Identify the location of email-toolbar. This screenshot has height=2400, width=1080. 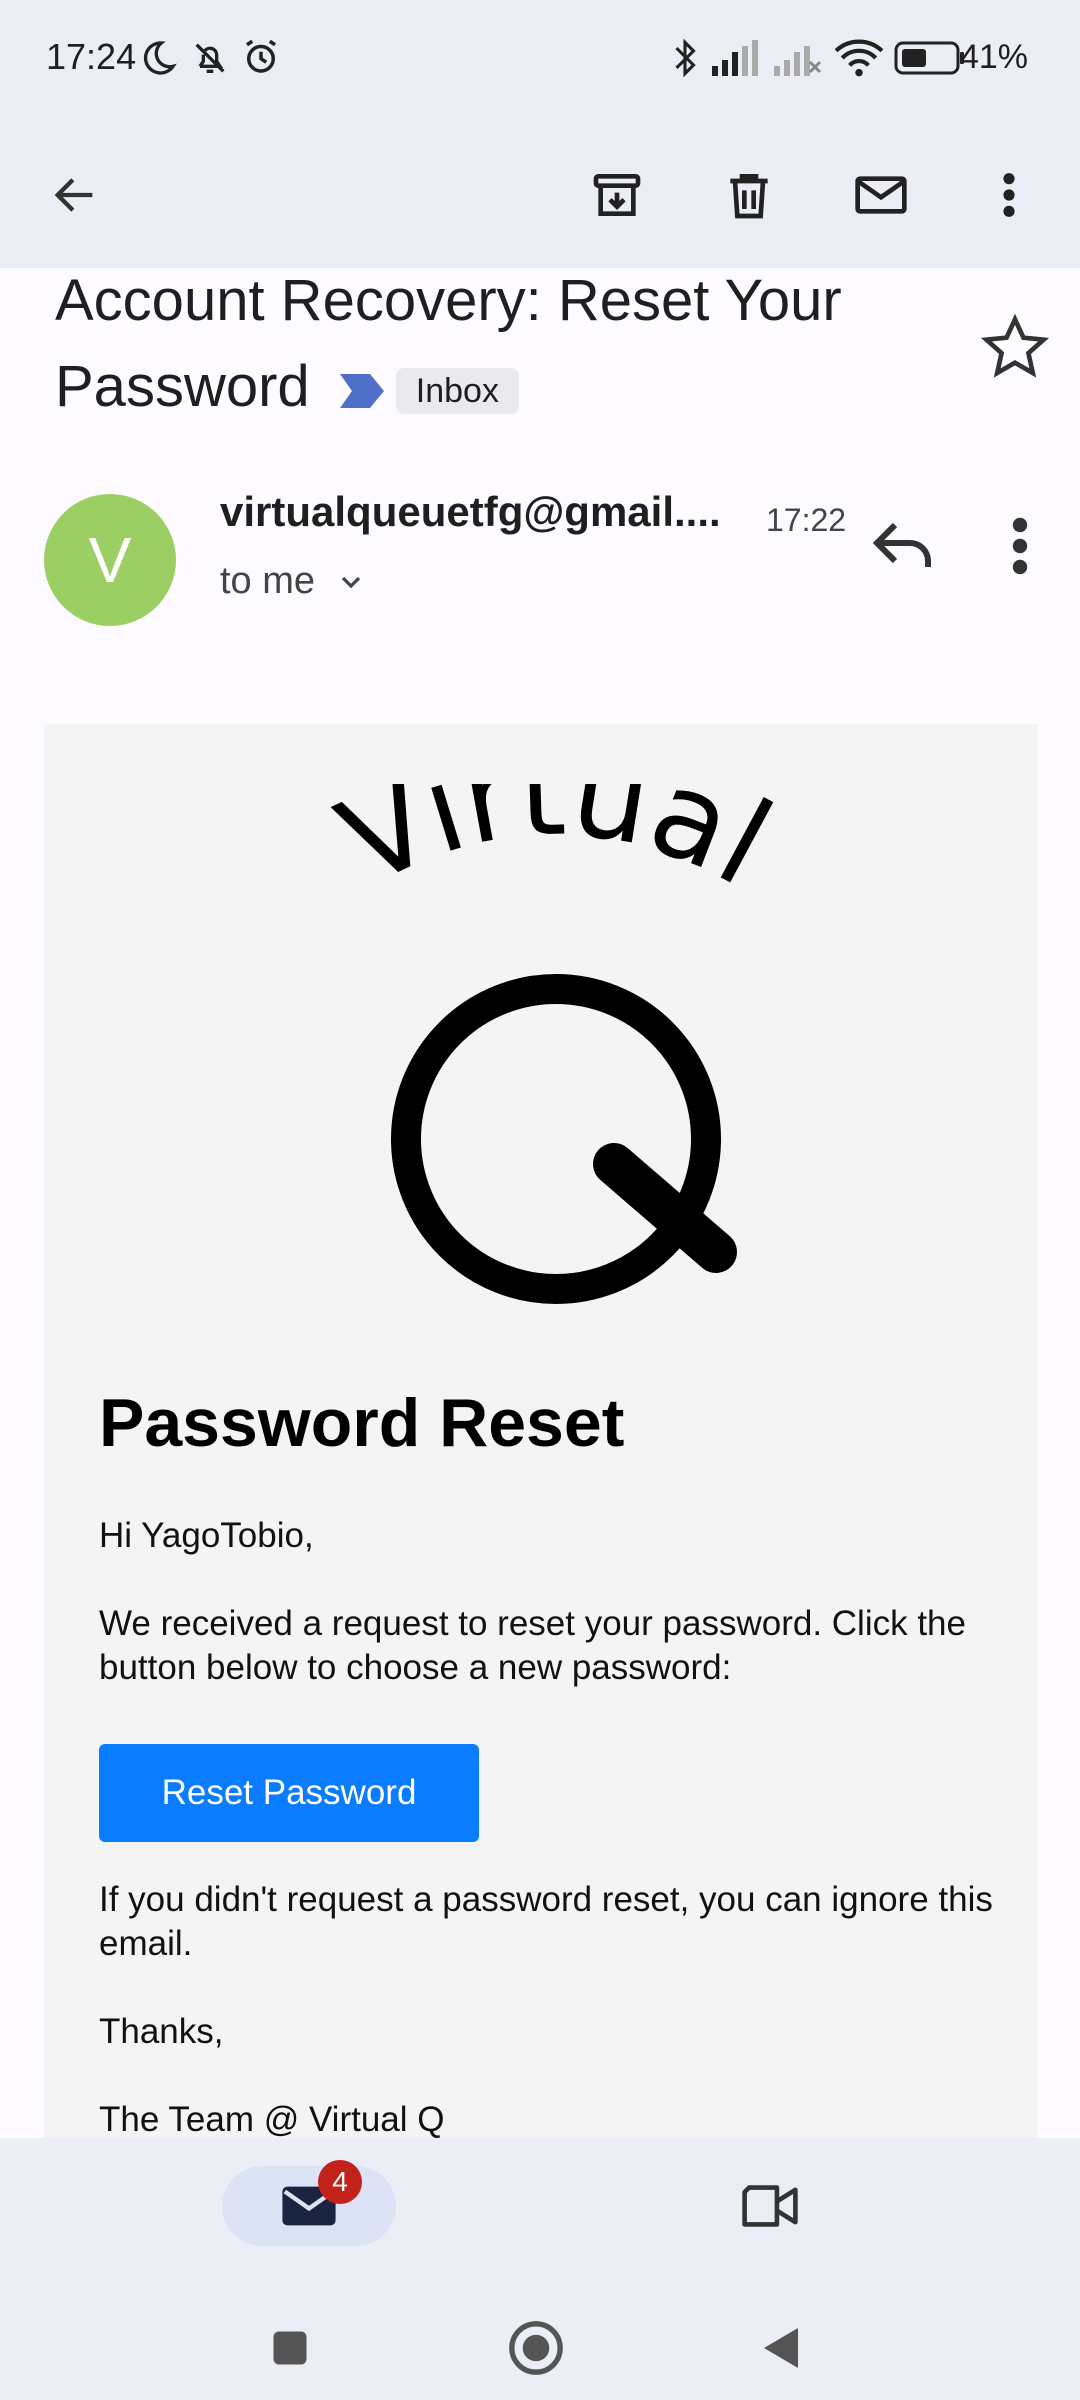
(540, 194).